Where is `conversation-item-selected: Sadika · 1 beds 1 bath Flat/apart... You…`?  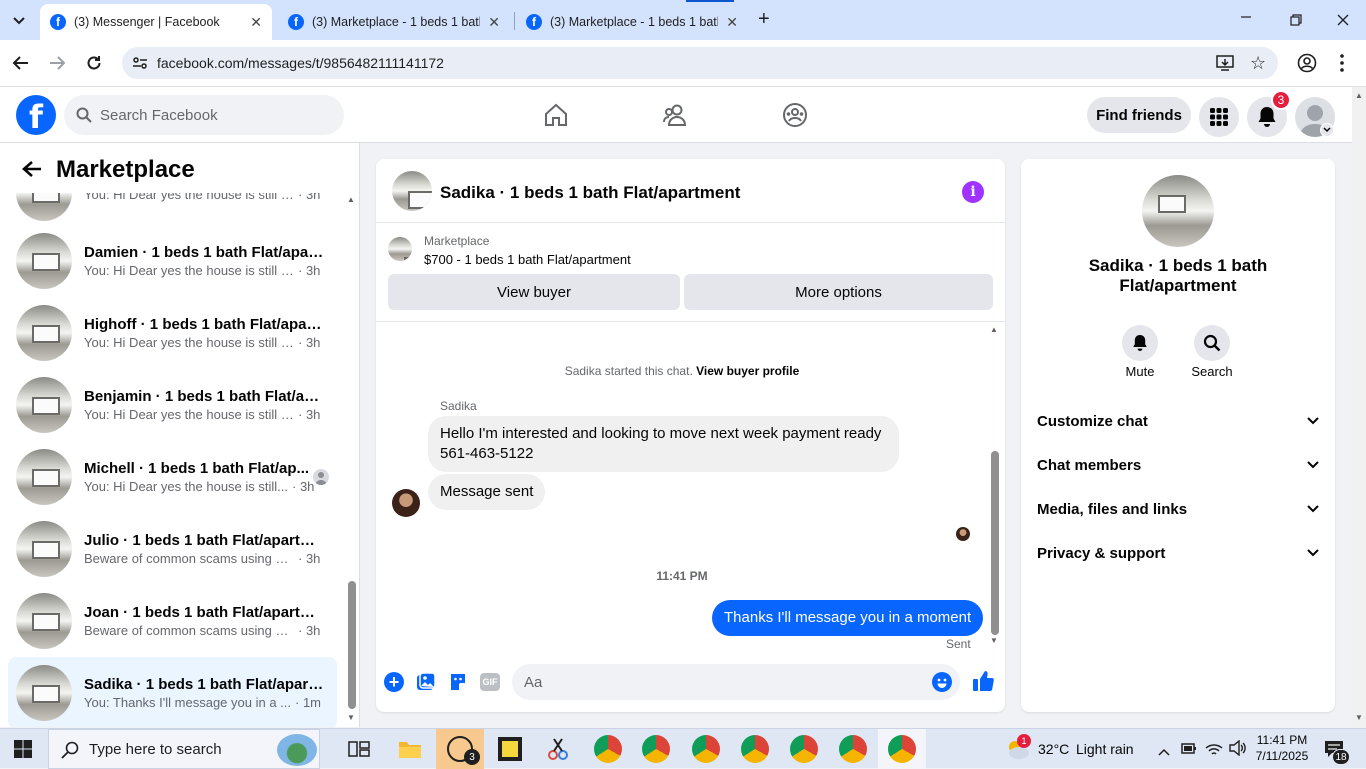
conversation-item-selected: Sadika · 1 beds 1 bath Flat/apart... You… is located at coordinates (172, 692).